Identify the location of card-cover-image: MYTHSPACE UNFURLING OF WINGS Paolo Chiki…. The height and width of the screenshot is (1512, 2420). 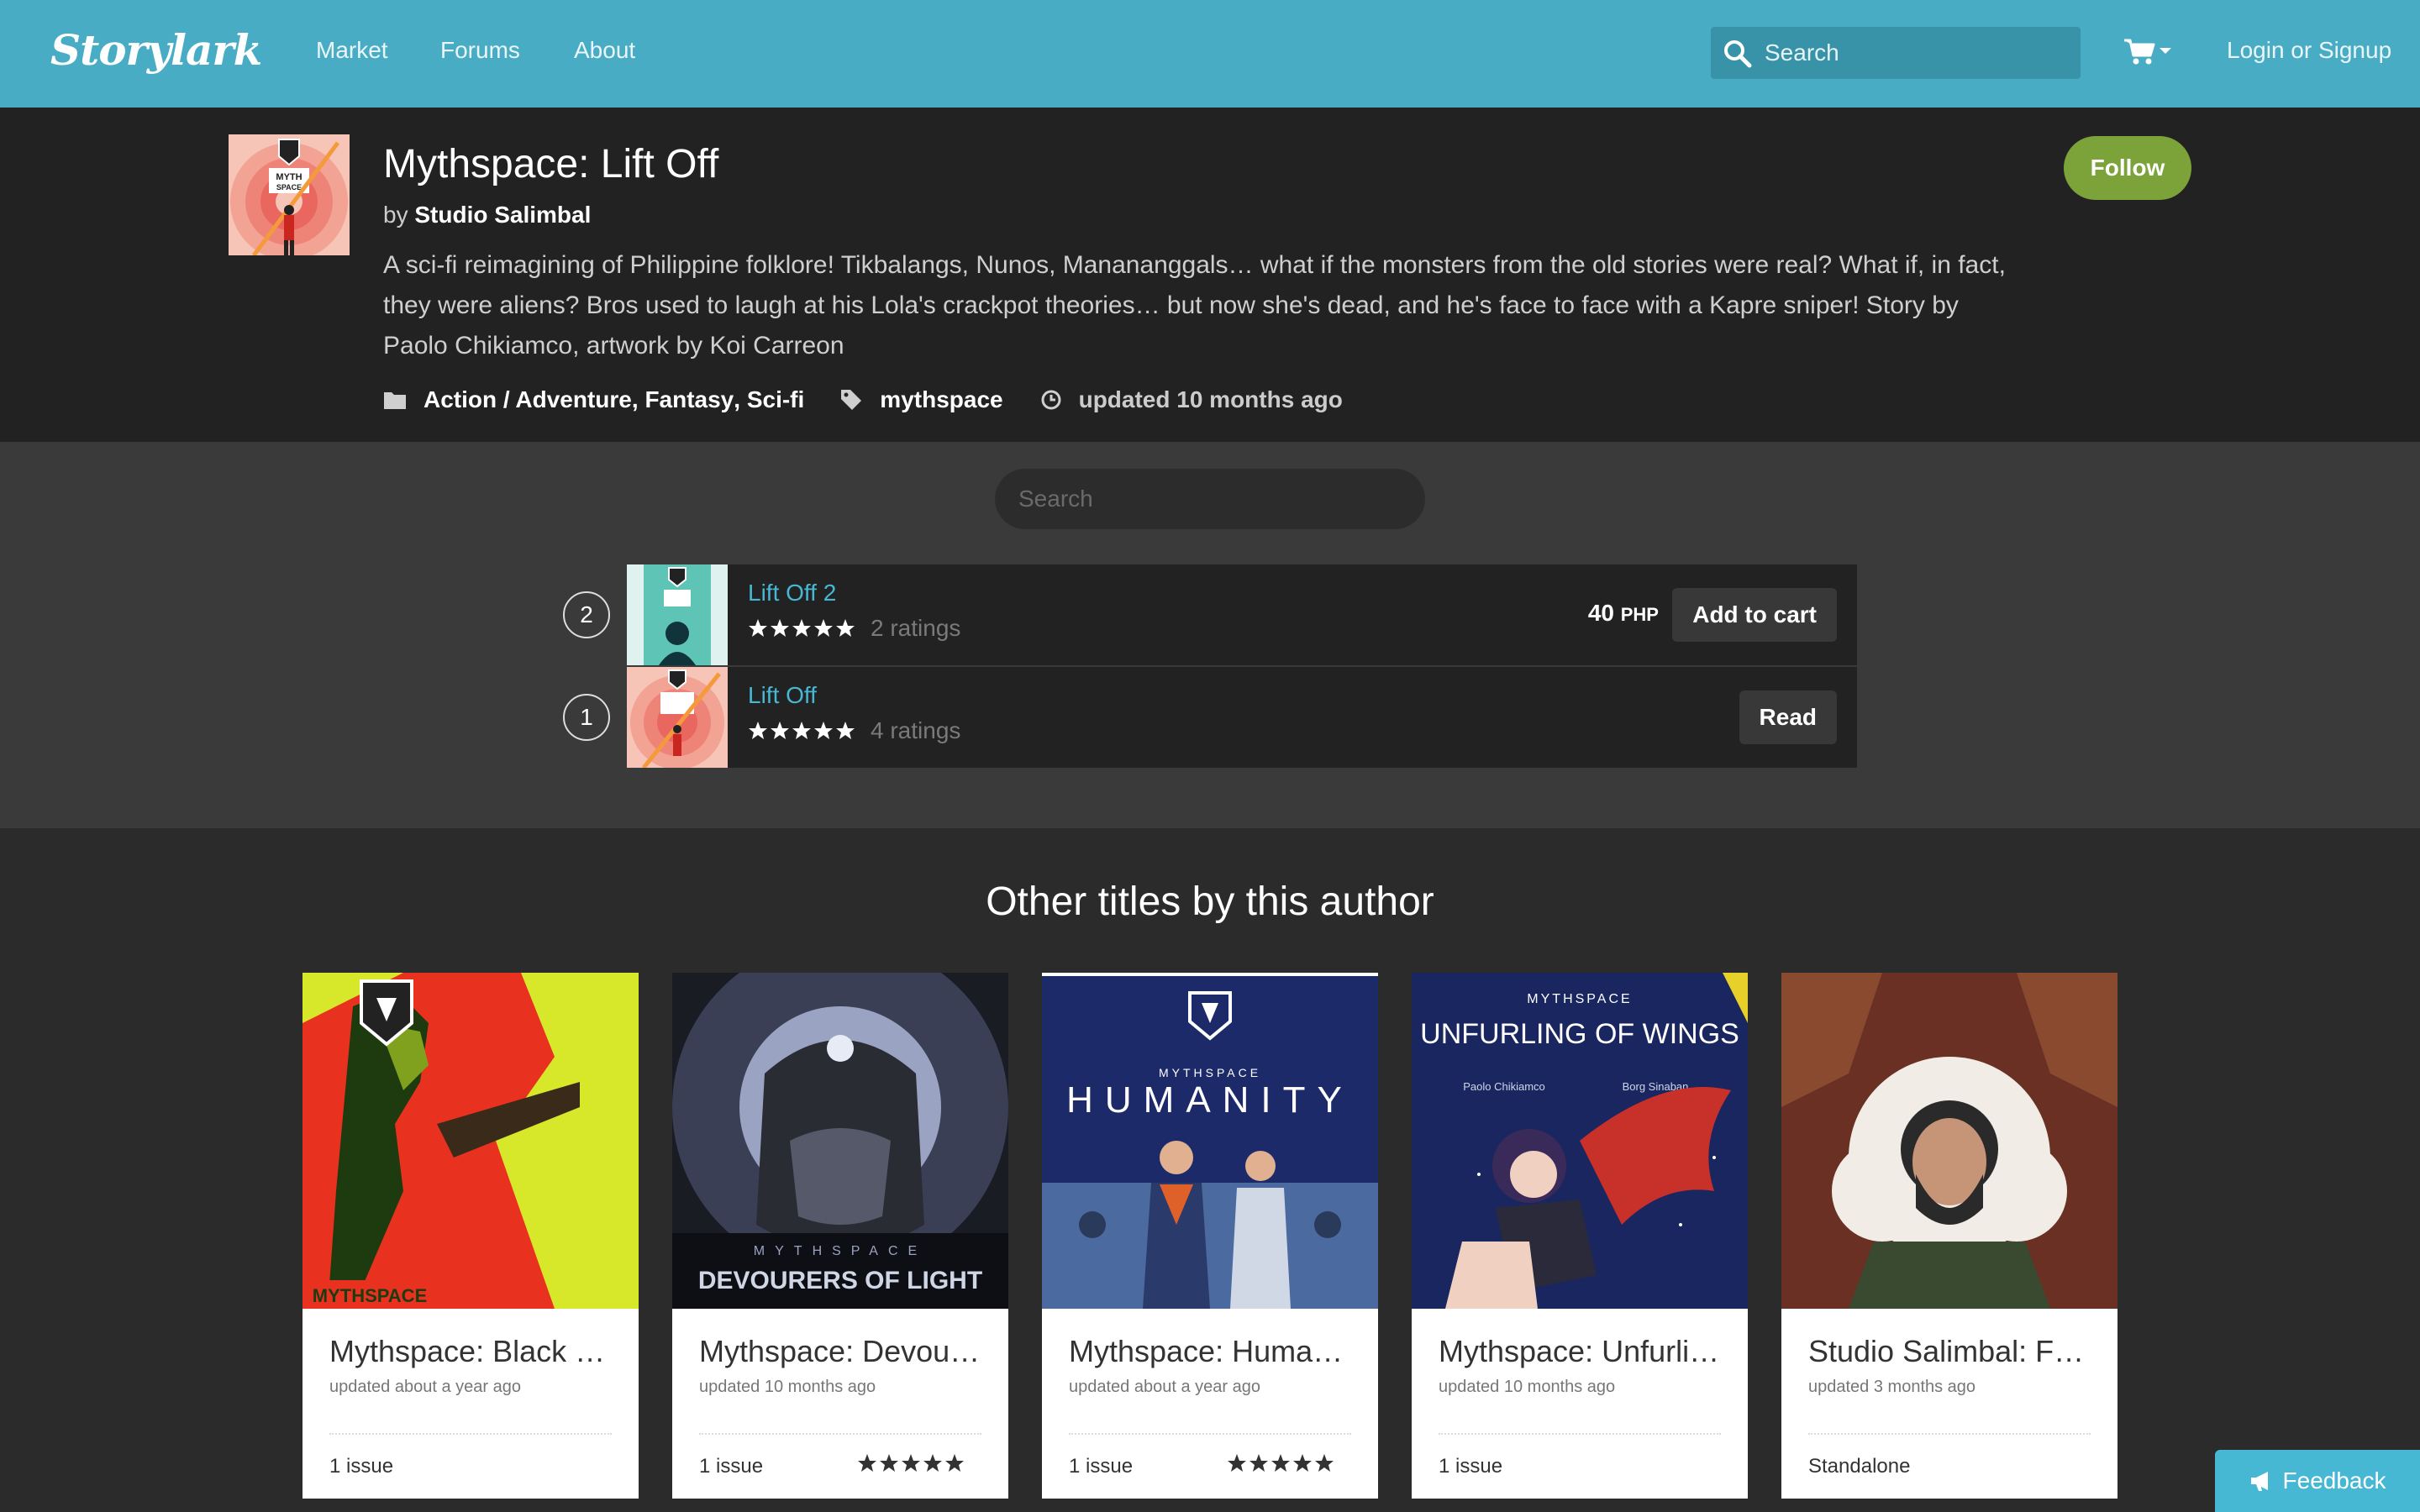
(1580, 1141).